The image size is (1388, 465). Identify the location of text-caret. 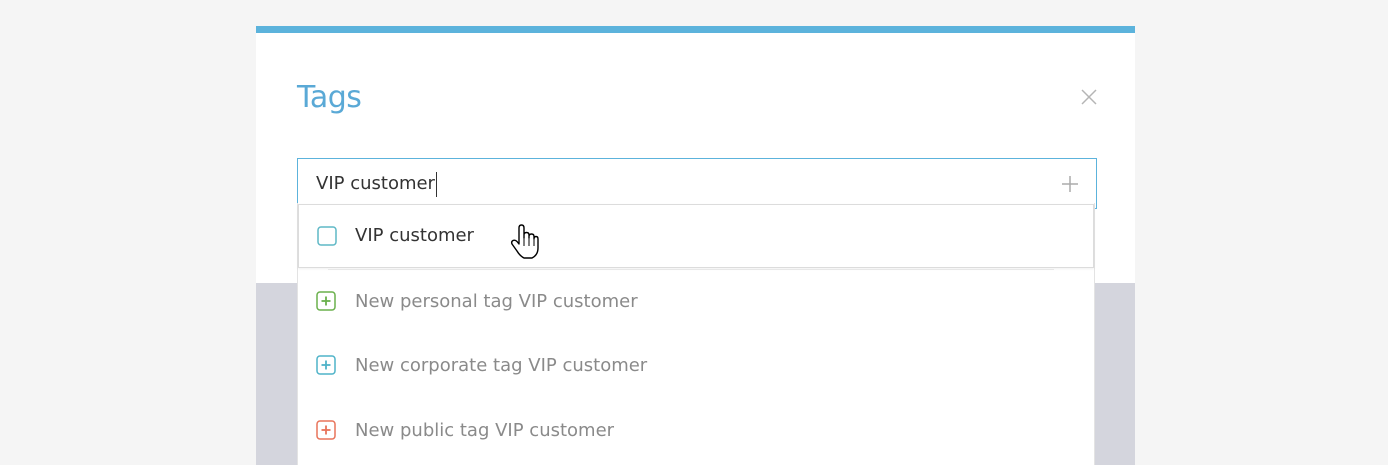
(436, 184).